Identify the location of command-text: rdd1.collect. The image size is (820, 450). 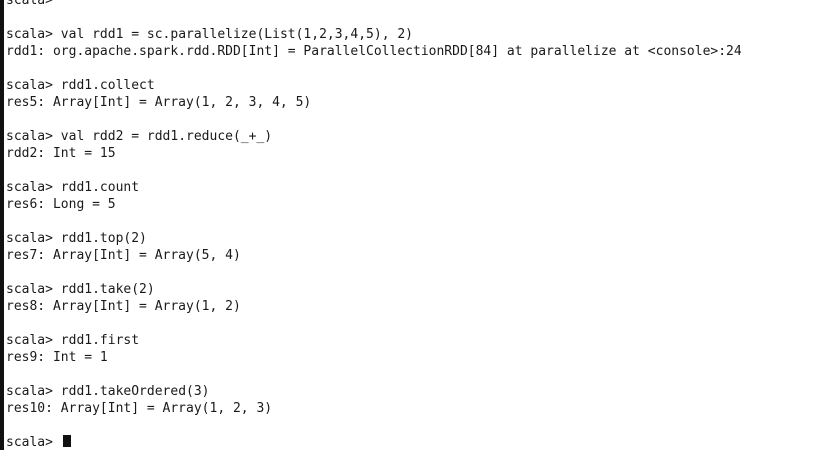
(103, 85).